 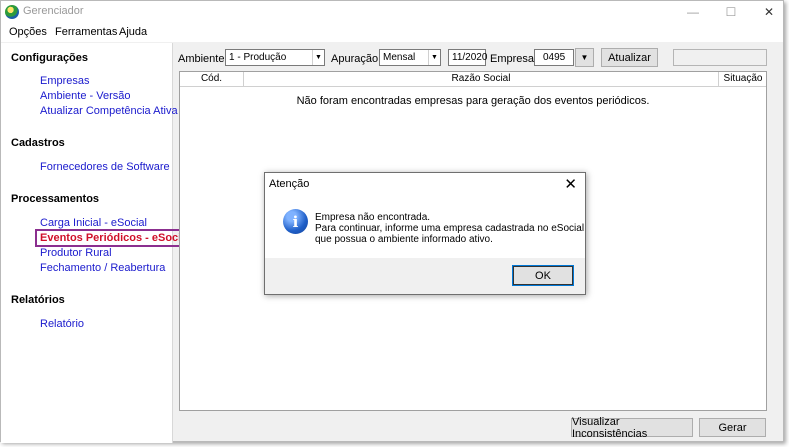 I want to click on info-icon: i, so click(x=295, y=221).